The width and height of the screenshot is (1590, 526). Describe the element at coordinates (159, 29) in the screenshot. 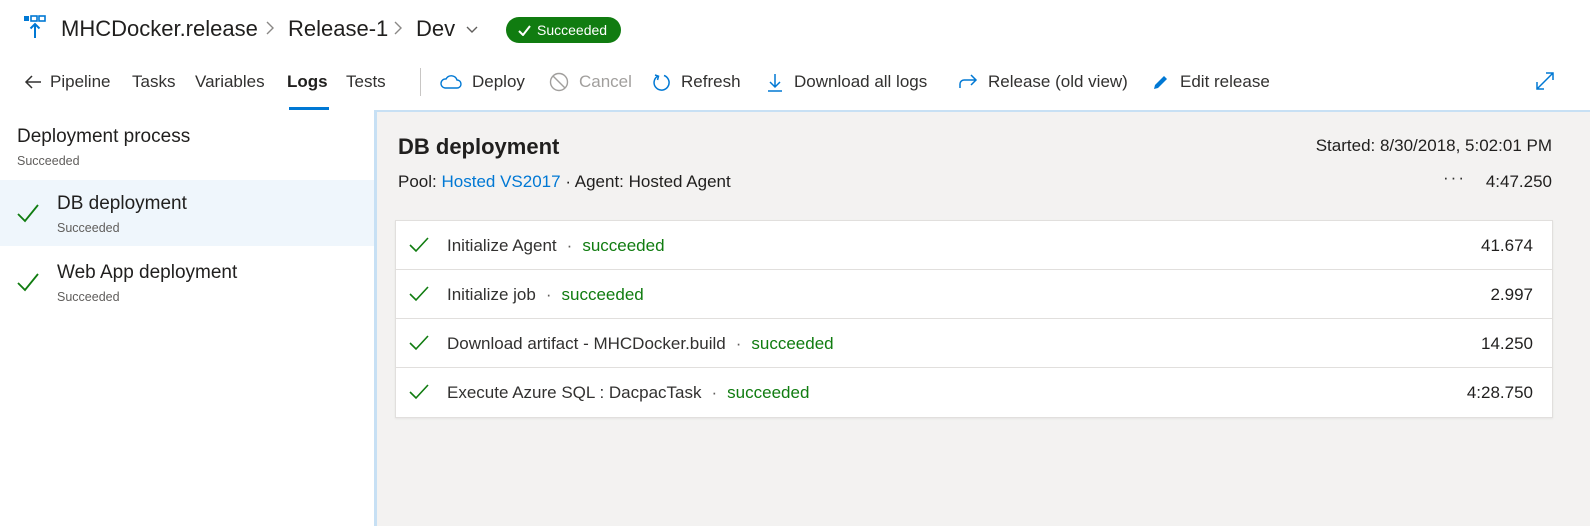

I see `breadcrumb-pipeline: MHCDocker.release` at that location.